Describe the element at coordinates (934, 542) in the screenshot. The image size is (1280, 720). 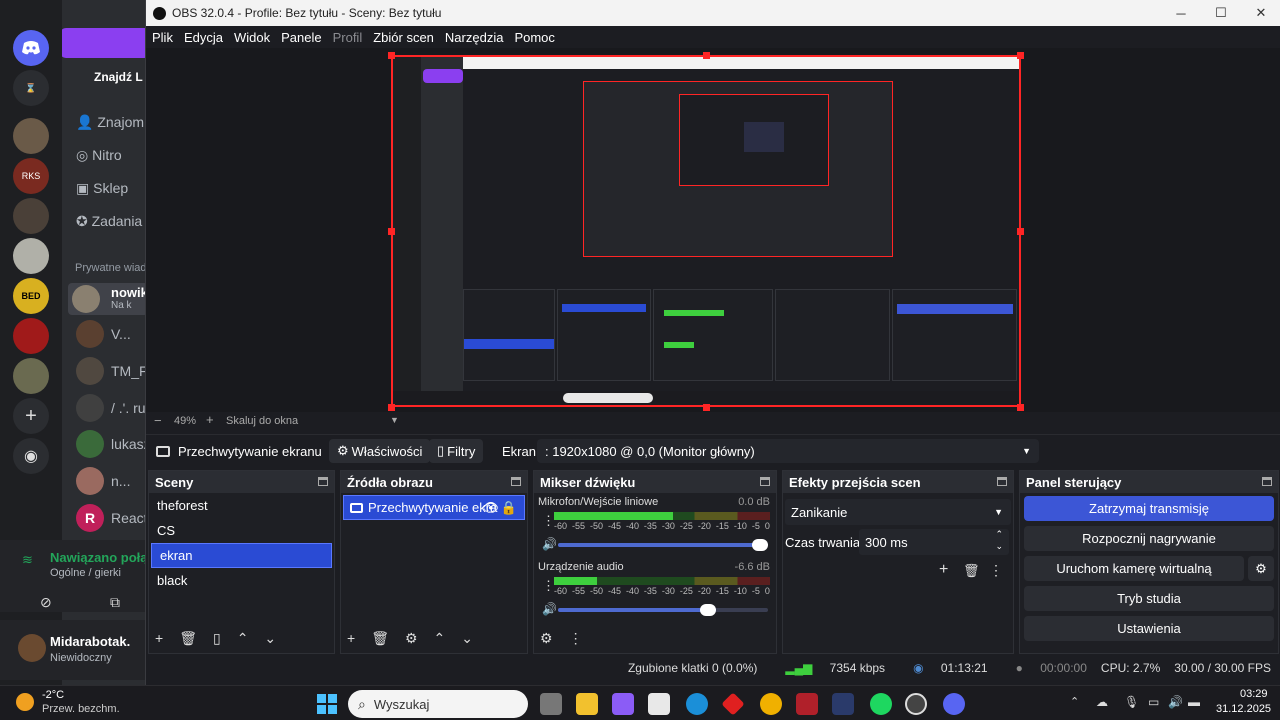
I see `duration-input: 300 ms ⌃ ⌄` at that location.